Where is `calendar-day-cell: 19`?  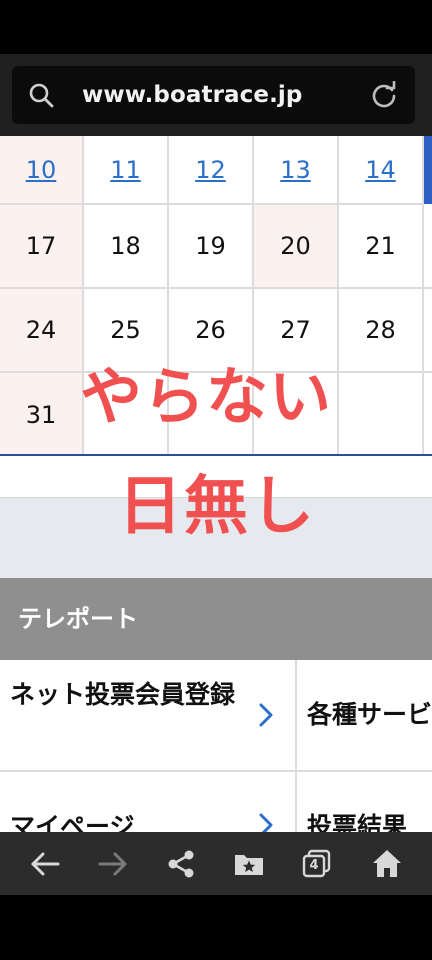
calendar-day-cell: 19 is located at coordinates (211, 247).